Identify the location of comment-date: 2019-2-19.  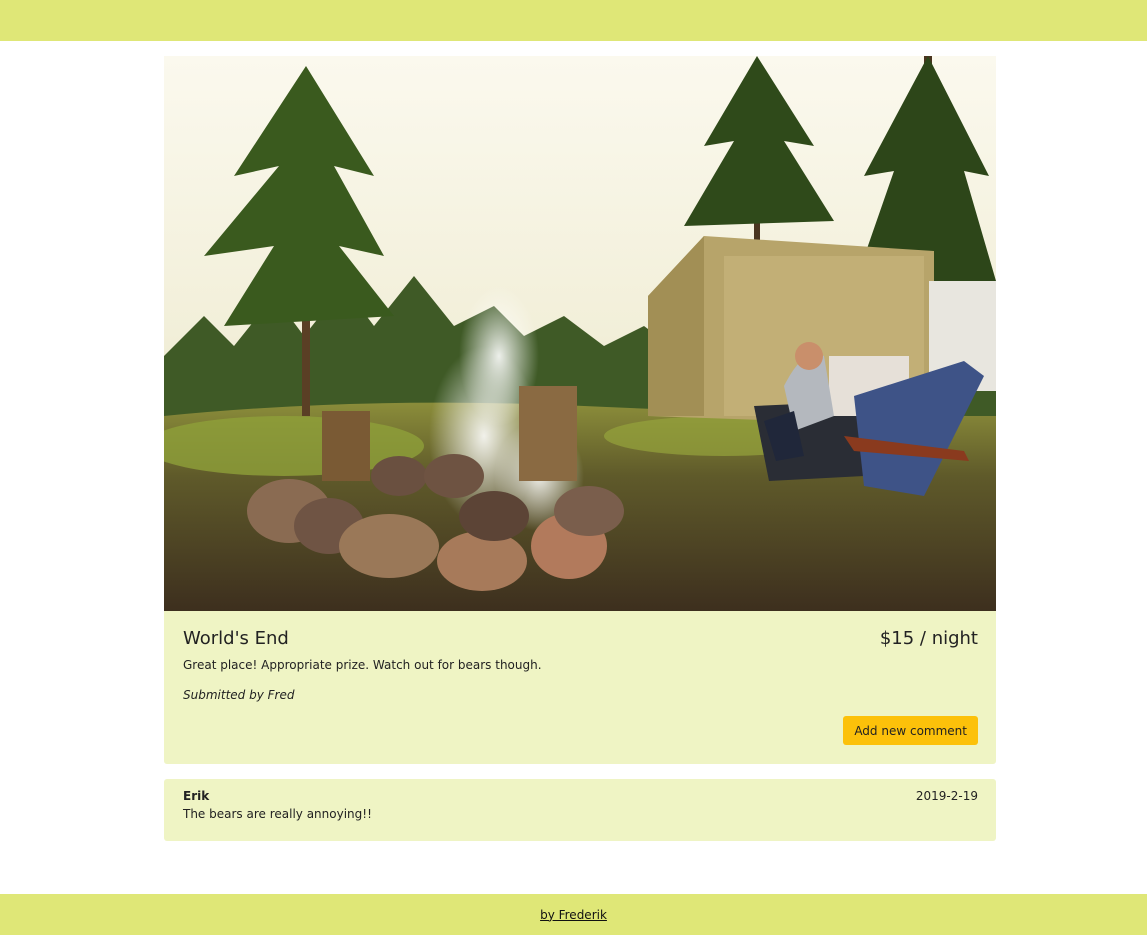
(946, 796).